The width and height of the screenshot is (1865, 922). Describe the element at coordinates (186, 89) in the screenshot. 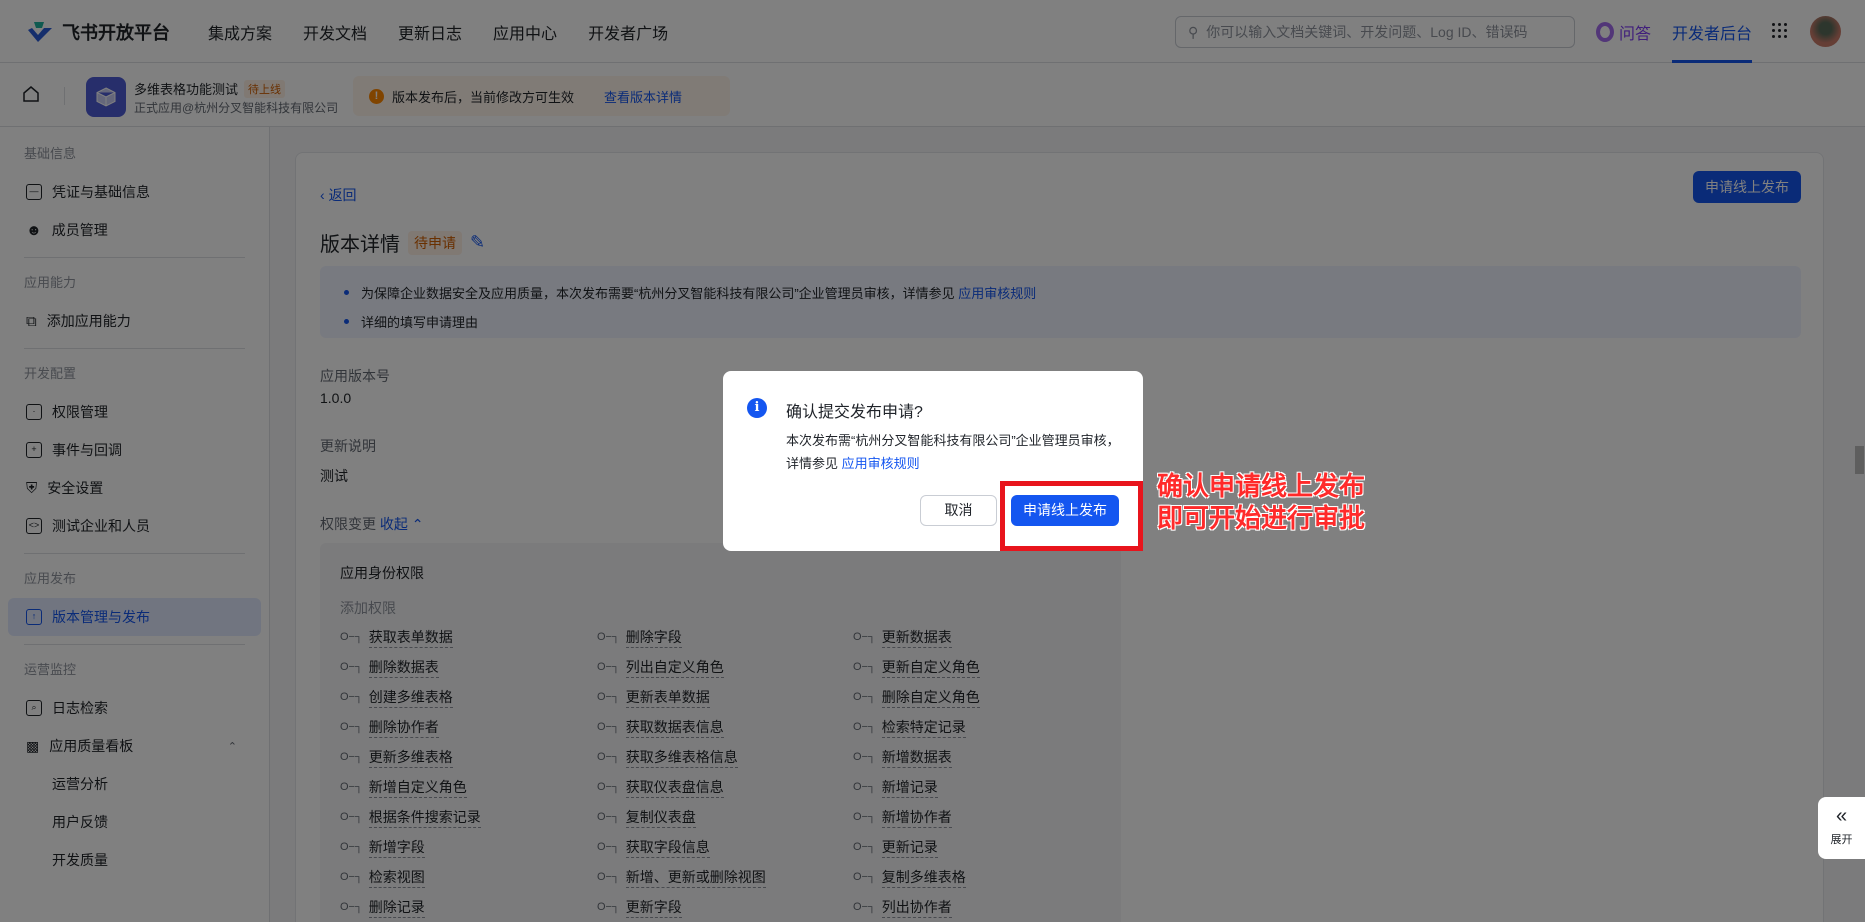

I see `app-name-text: 多维表格功能测试` at that location.